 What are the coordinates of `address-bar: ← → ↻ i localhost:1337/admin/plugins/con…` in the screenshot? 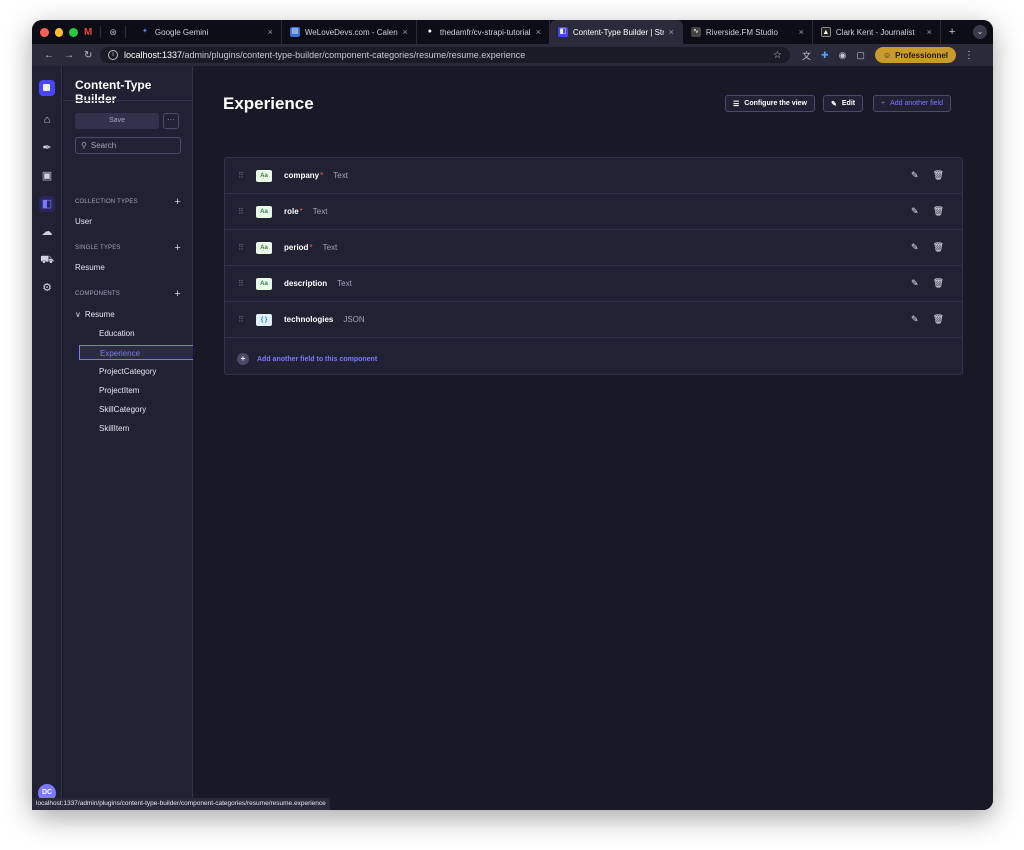 It's located at (512, 55).